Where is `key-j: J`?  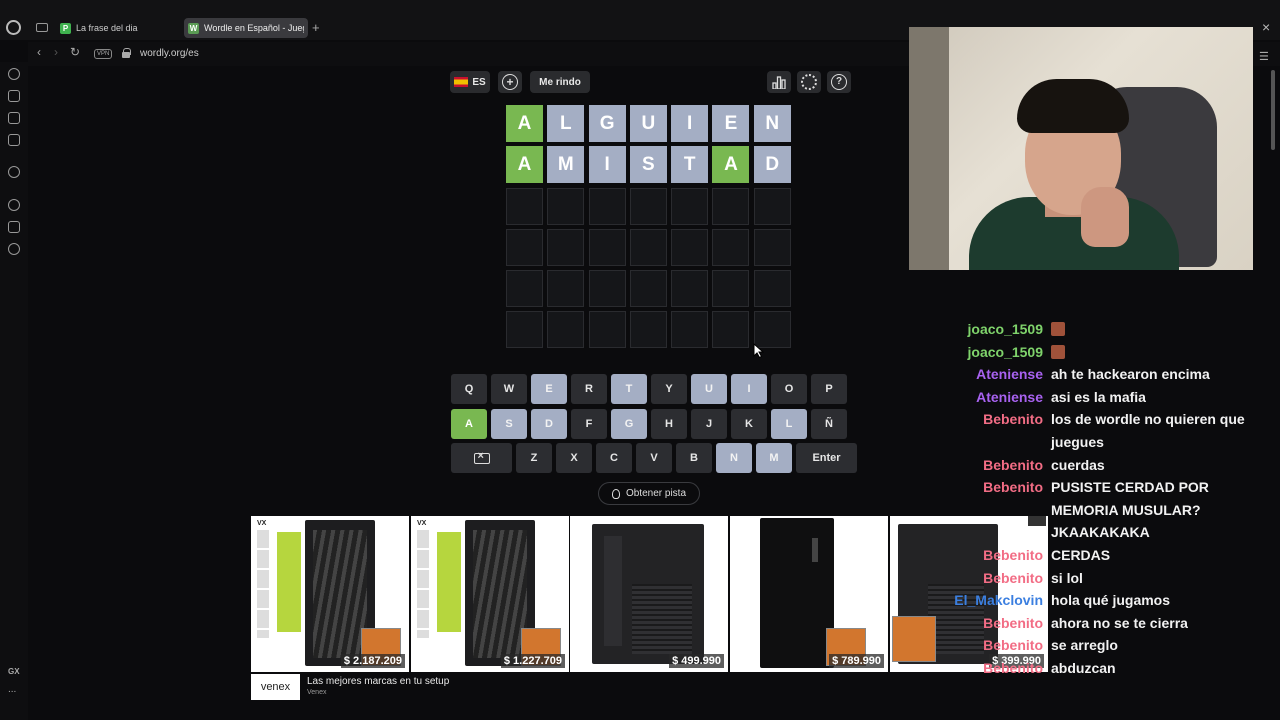 key-j: J is located at coordinates (709, 424).